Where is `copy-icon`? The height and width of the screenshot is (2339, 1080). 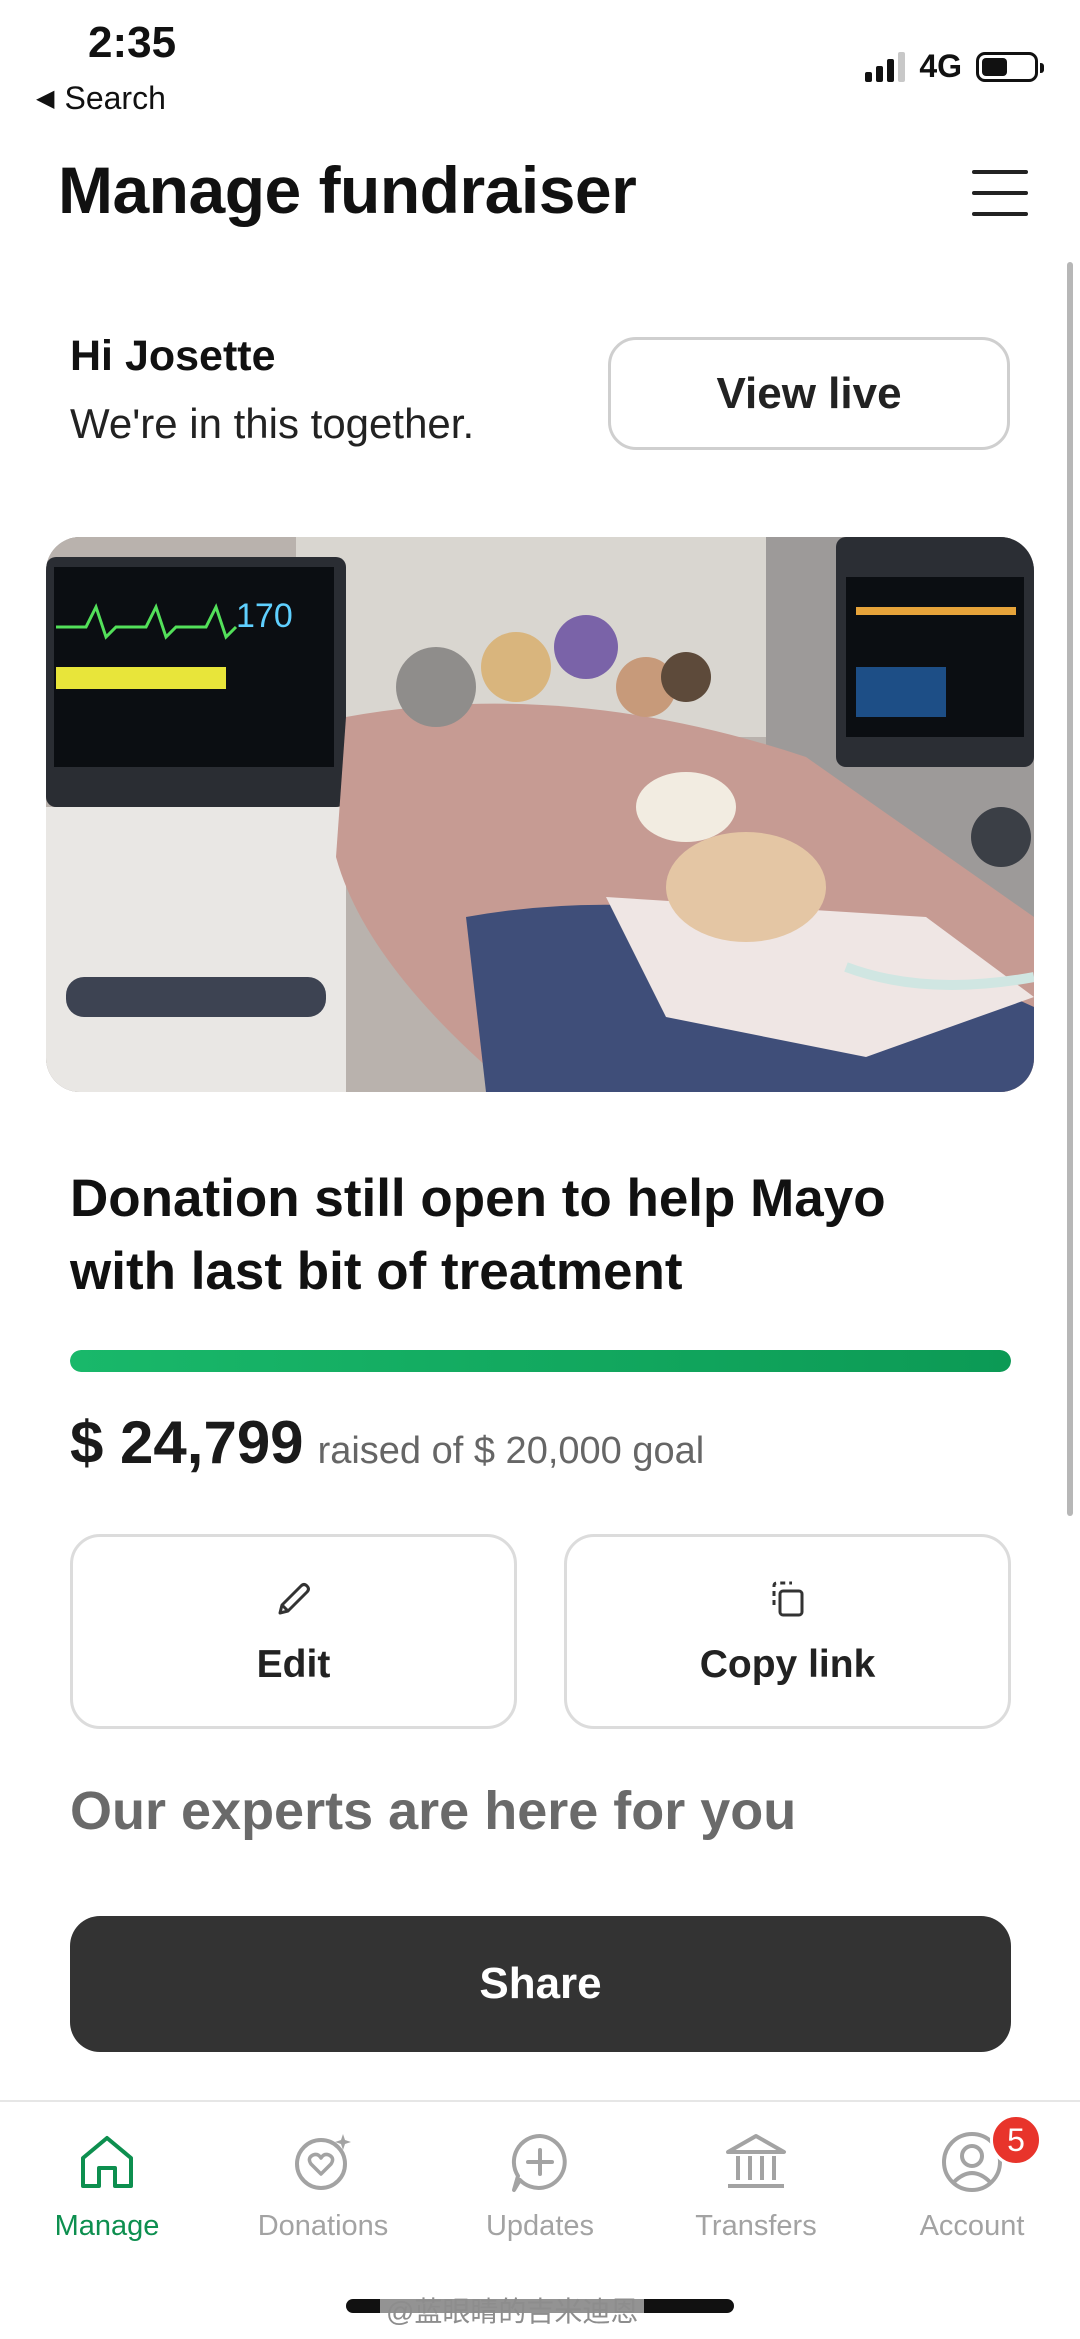
copy-icon is located at coordinates (787, 1598).